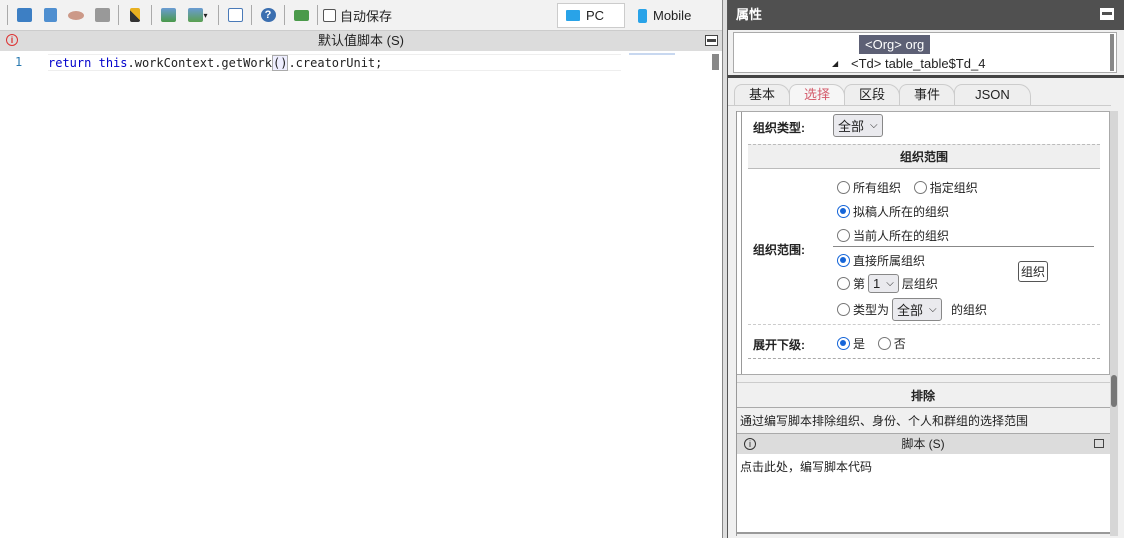 The image size is (1124, 538). I want to click on radio-direct-org: 直接所属组织, so click(881, 260).